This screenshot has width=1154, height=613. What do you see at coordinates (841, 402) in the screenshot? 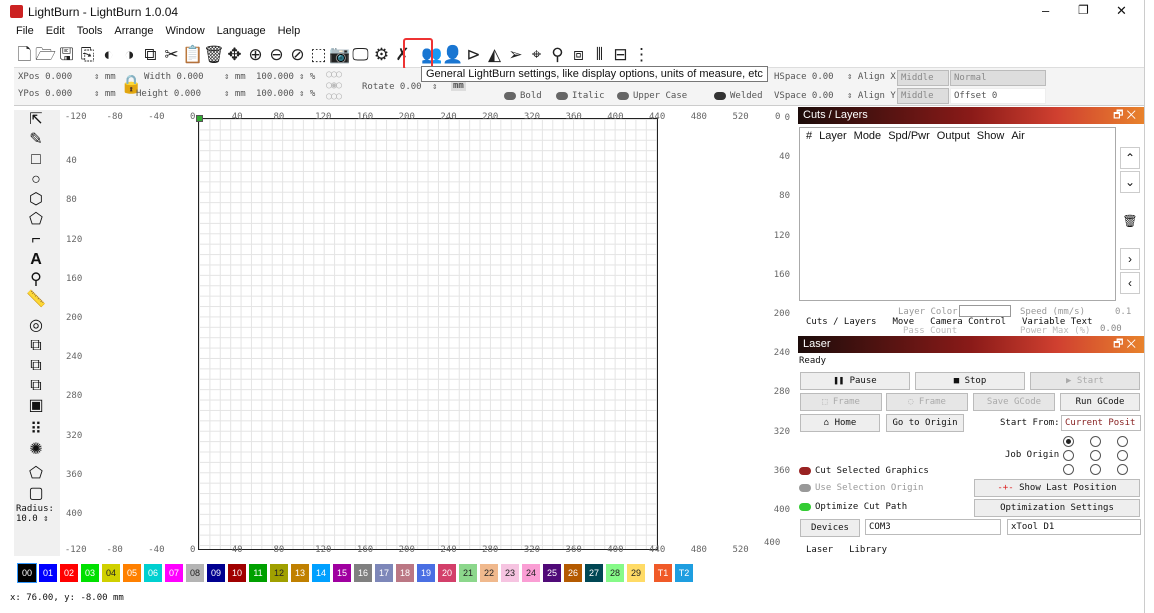
I see `frame-button: ⬚ Frame` at bounding box center [841, 402].